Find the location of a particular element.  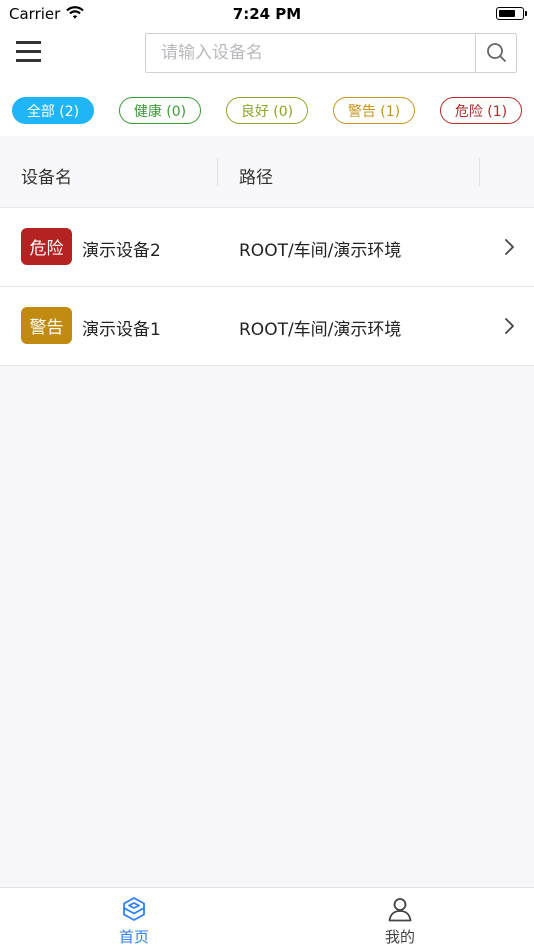

search-button is located at coordinates (495, 53).